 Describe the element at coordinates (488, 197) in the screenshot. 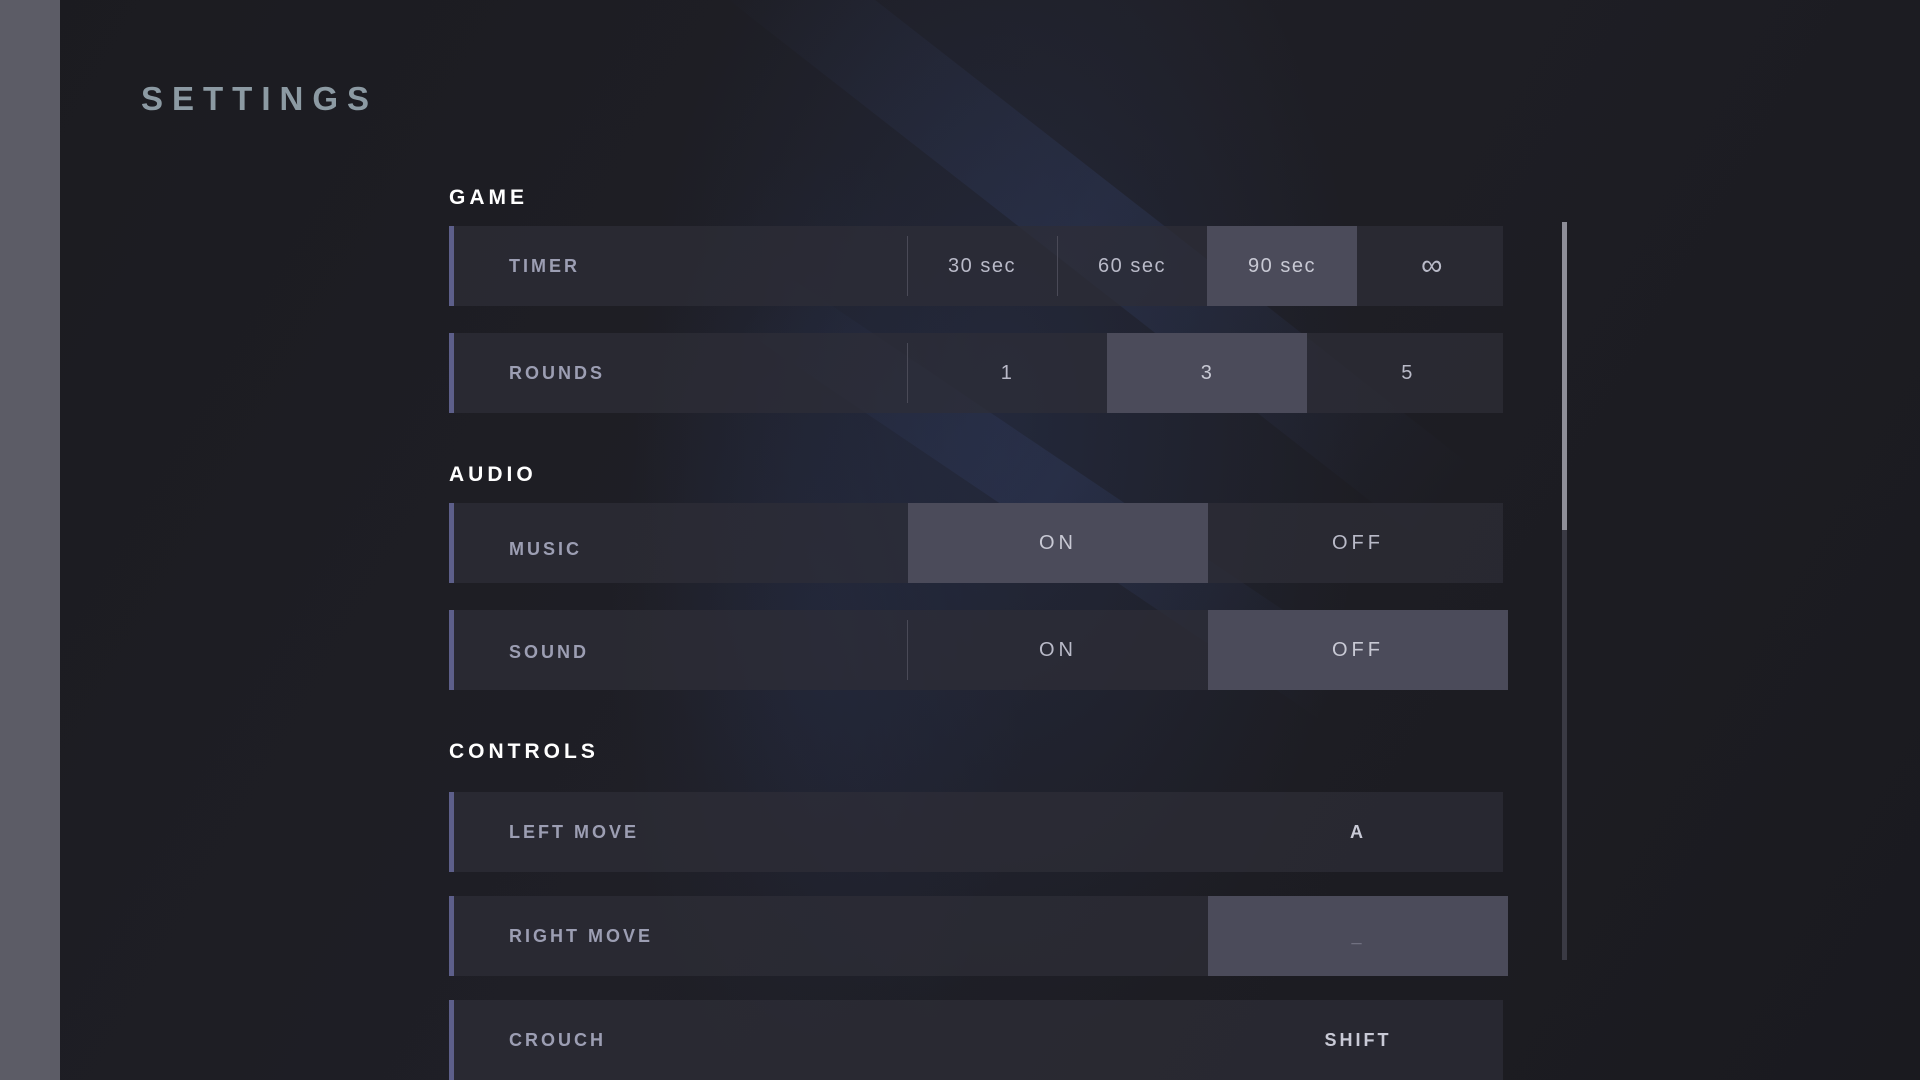

I see `section-title-game: GAME` at that location.